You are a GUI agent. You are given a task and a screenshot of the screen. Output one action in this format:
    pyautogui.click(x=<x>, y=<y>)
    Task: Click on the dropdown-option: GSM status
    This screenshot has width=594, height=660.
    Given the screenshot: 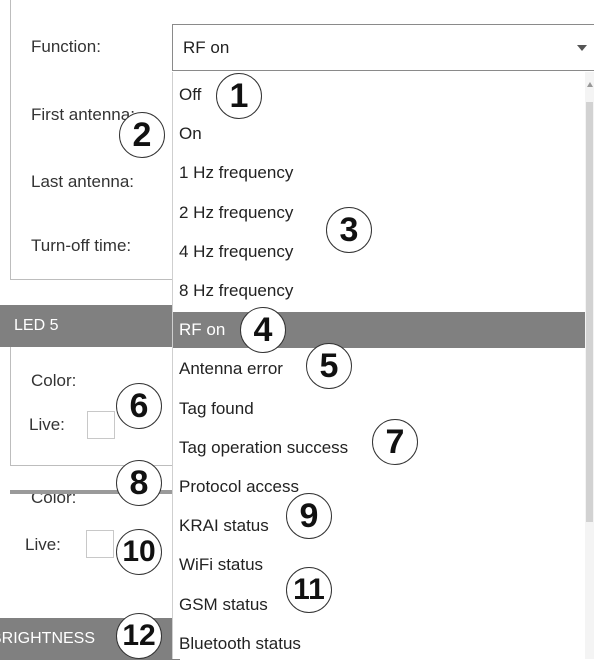 What is the action you would take?
    pyautogui.click(x=220, y=605)
    